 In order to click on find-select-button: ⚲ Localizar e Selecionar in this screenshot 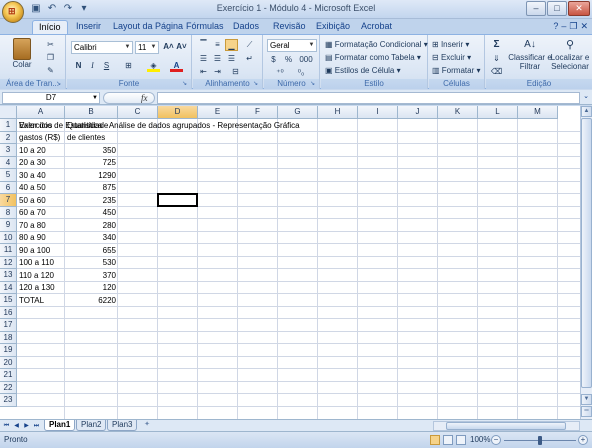, I will do `click(570, 54)`.